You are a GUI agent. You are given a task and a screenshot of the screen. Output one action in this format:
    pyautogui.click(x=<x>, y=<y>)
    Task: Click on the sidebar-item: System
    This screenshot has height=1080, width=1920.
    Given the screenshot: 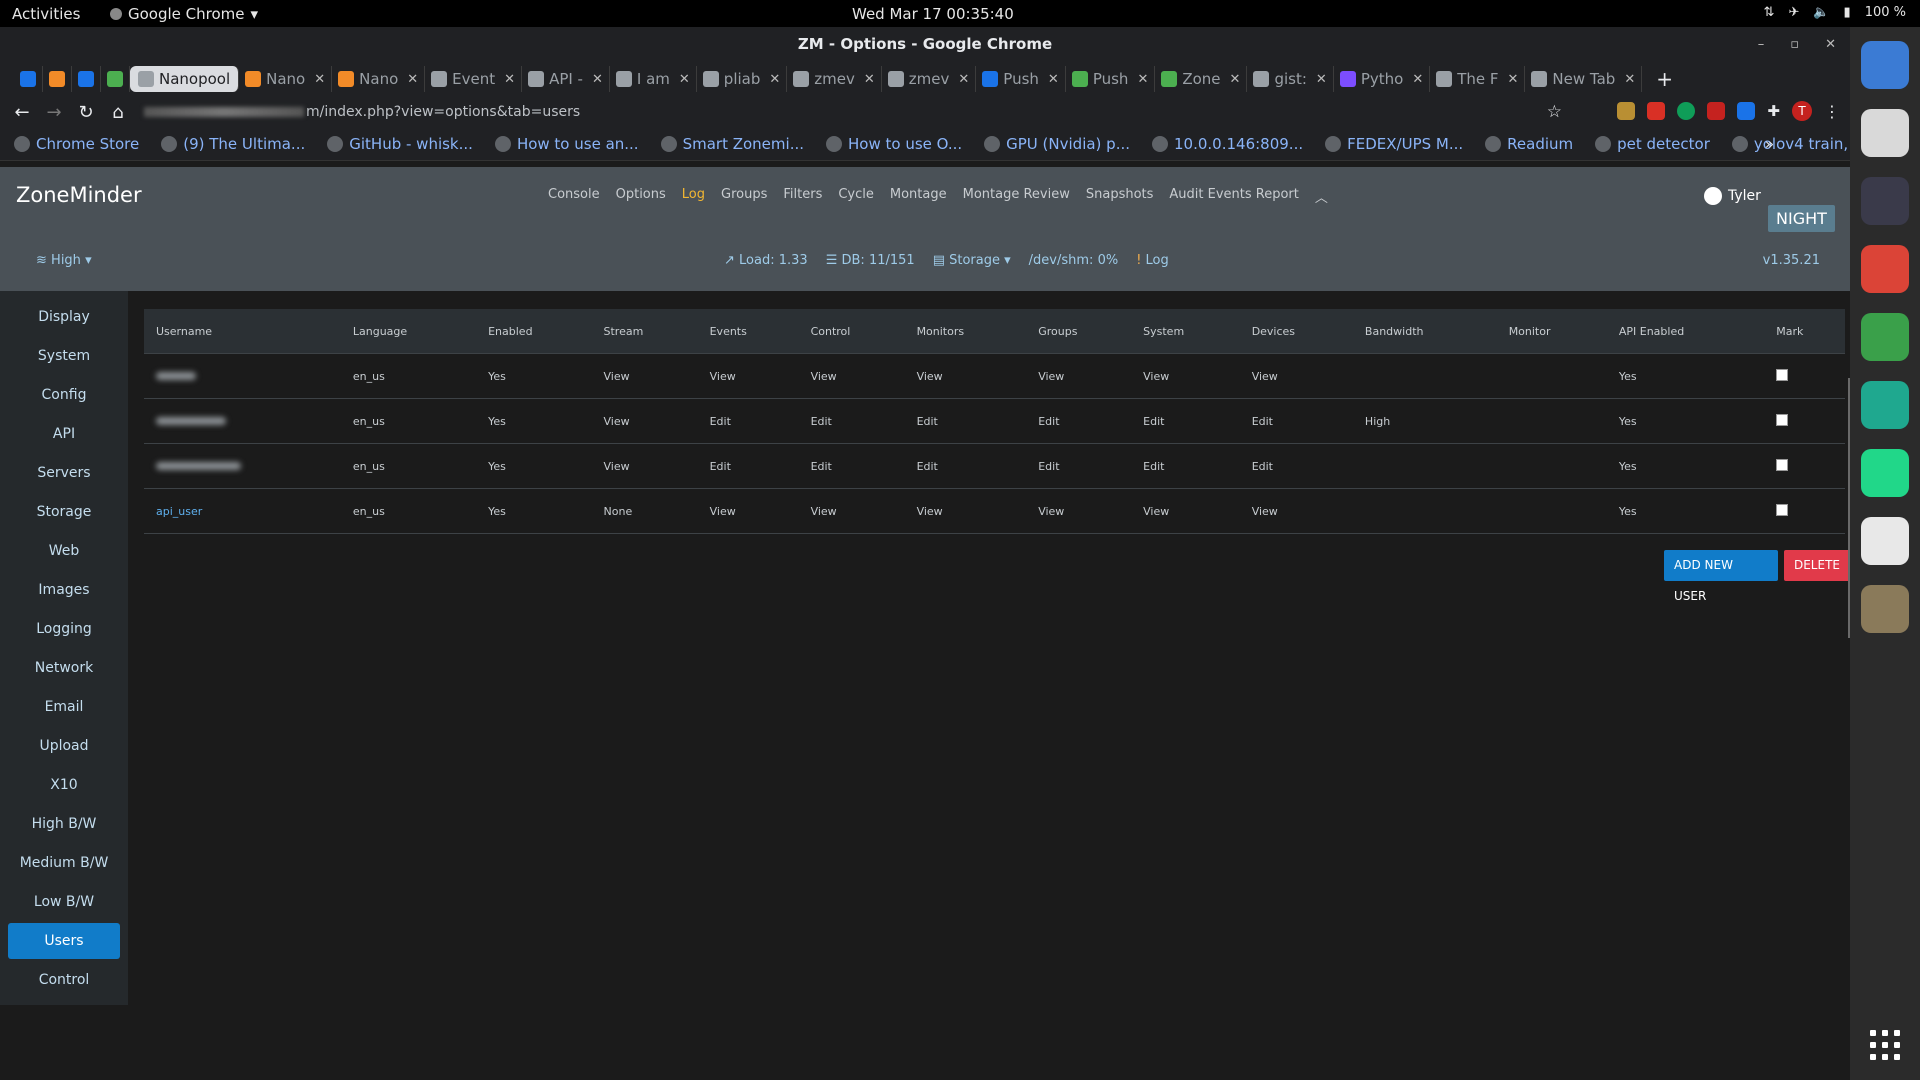 What is the action you would take?
    pyautogui.click(x=64, y=356)
    